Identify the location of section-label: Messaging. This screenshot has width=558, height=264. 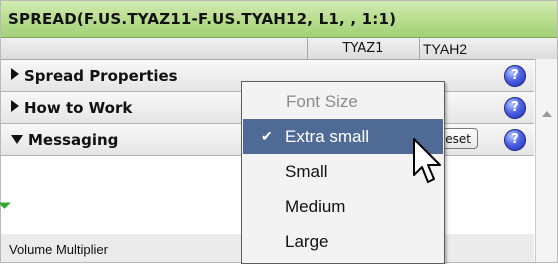
(73, 140).